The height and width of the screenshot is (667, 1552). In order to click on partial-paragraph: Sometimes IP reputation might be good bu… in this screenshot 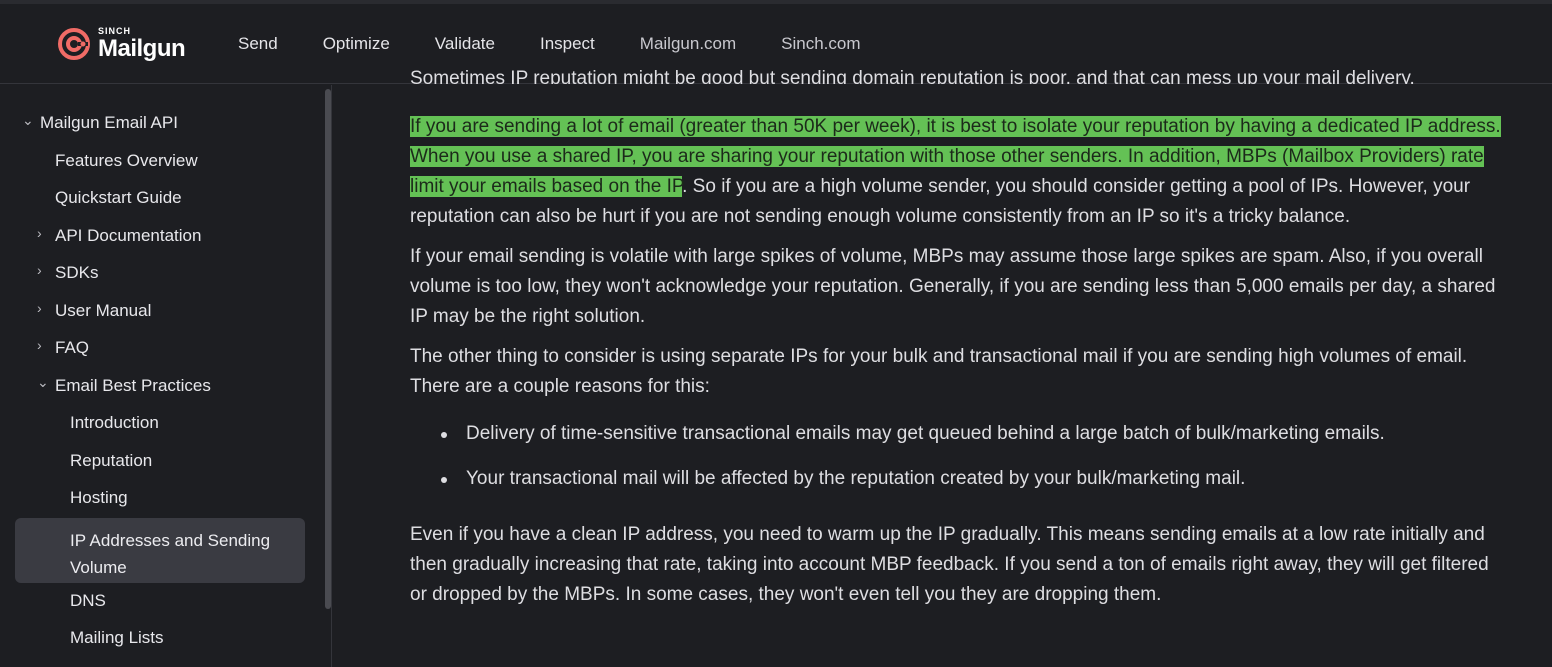, I will do `click(960, 74)`.